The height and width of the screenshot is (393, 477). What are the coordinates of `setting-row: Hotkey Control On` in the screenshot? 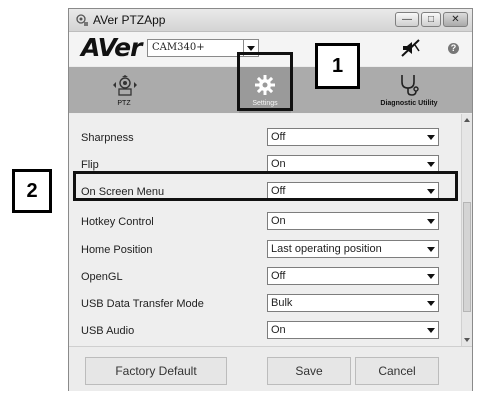 It's located at (271, 222).